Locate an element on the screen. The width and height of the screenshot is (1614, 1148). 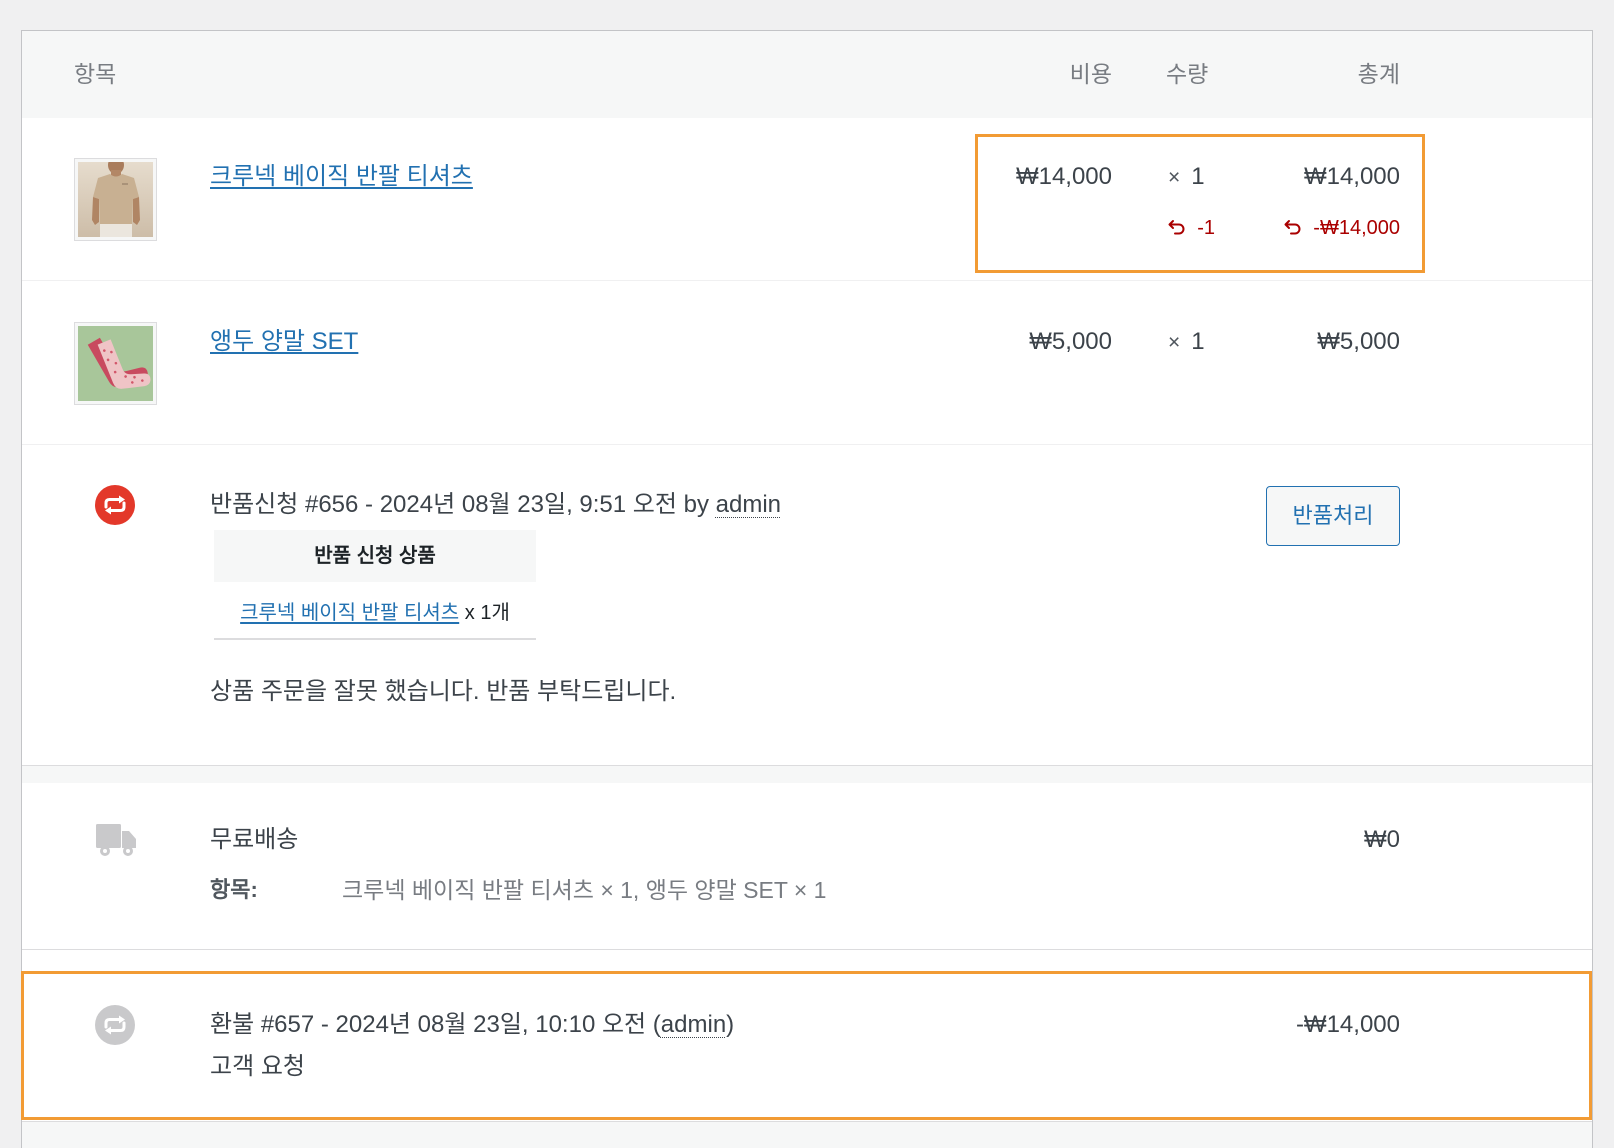
item-cost: ₩14,000 is located at coordinates (1063, 176).